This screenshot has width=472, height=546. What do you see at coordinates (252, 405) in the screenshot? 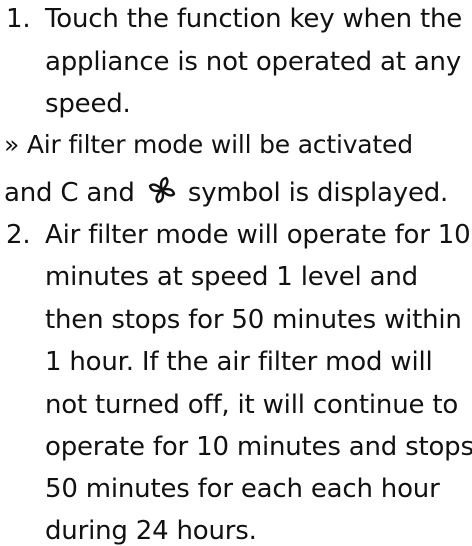
I see `step-2-line-5: not turned off, it will continue to` at bounding box center [252, 405].